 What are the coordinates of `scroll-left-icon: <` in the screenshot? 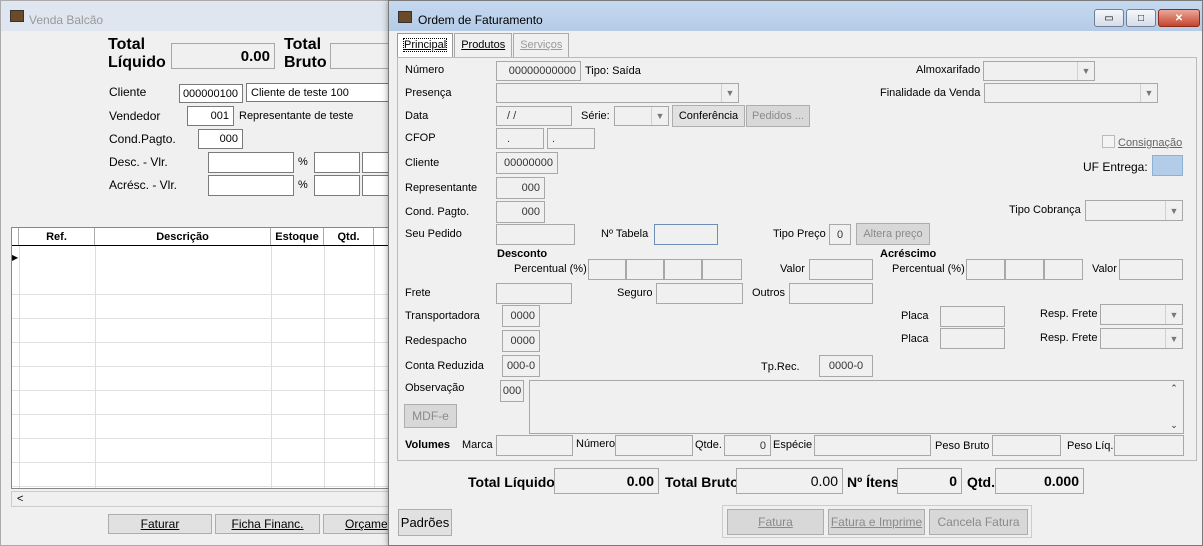 It's located at (20, 499).